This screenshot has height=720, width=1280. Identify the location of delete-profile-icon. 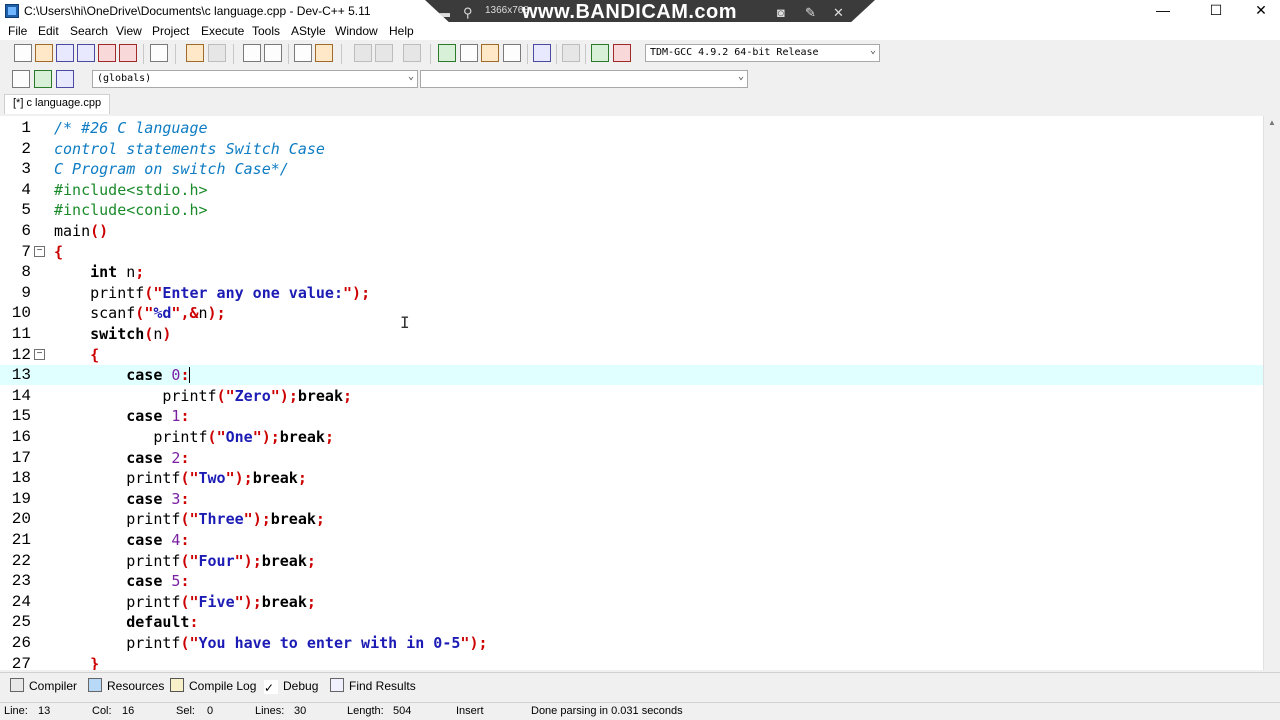
(622, 53).